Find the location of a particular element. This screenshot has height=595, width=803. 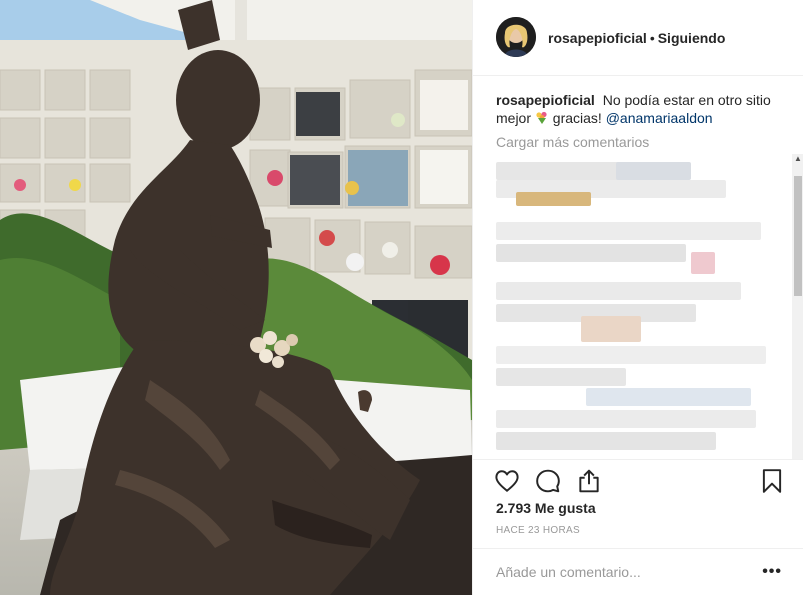

post-header: rosapepioficial • Siguiendo is located at coordinates (638, 38).